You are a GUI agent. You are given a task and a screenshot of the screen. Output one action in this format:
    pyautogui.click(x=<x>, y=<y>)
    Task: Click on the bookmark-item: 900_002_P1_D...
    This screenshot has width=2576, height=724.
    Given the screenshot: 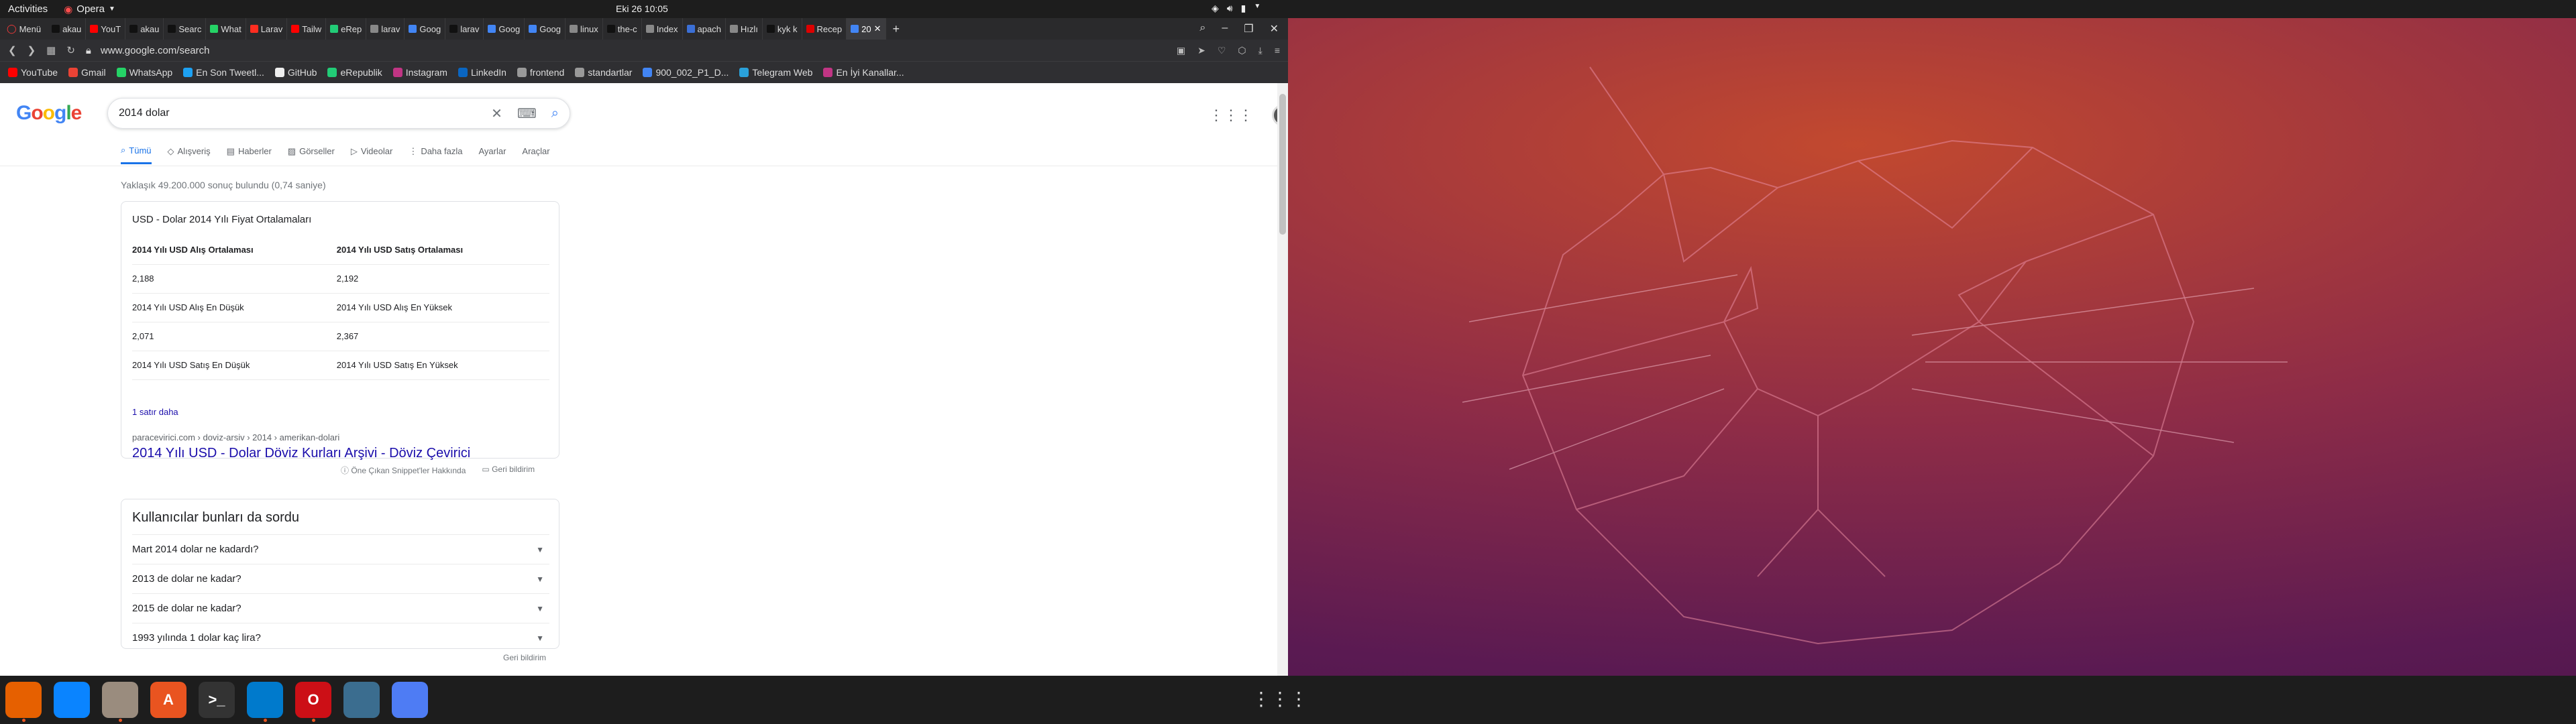 What is the action you would take?
    pyautogui.click(x=686, y=72)
    